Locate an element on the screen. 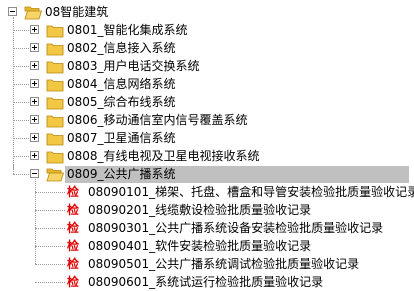 This screenshot has height=291, width=414. tree-leaf-record: 检 08090101_梯架、托盘、槽盒和导管安装检验批质量验收记录 is located at coordinates (207, 191).